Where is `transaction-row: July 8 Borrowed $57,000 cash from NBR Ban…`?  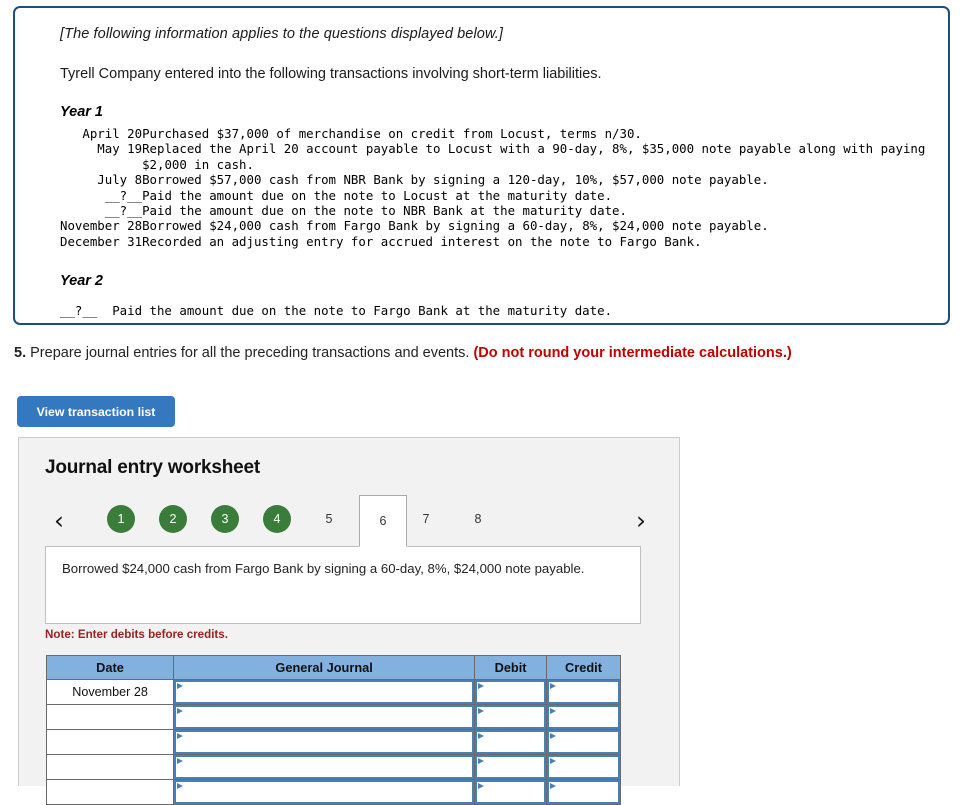 transaction-row: July 8 Borrowed $57,000 cash from NBR Ban… is located at coordinates (492, 179).